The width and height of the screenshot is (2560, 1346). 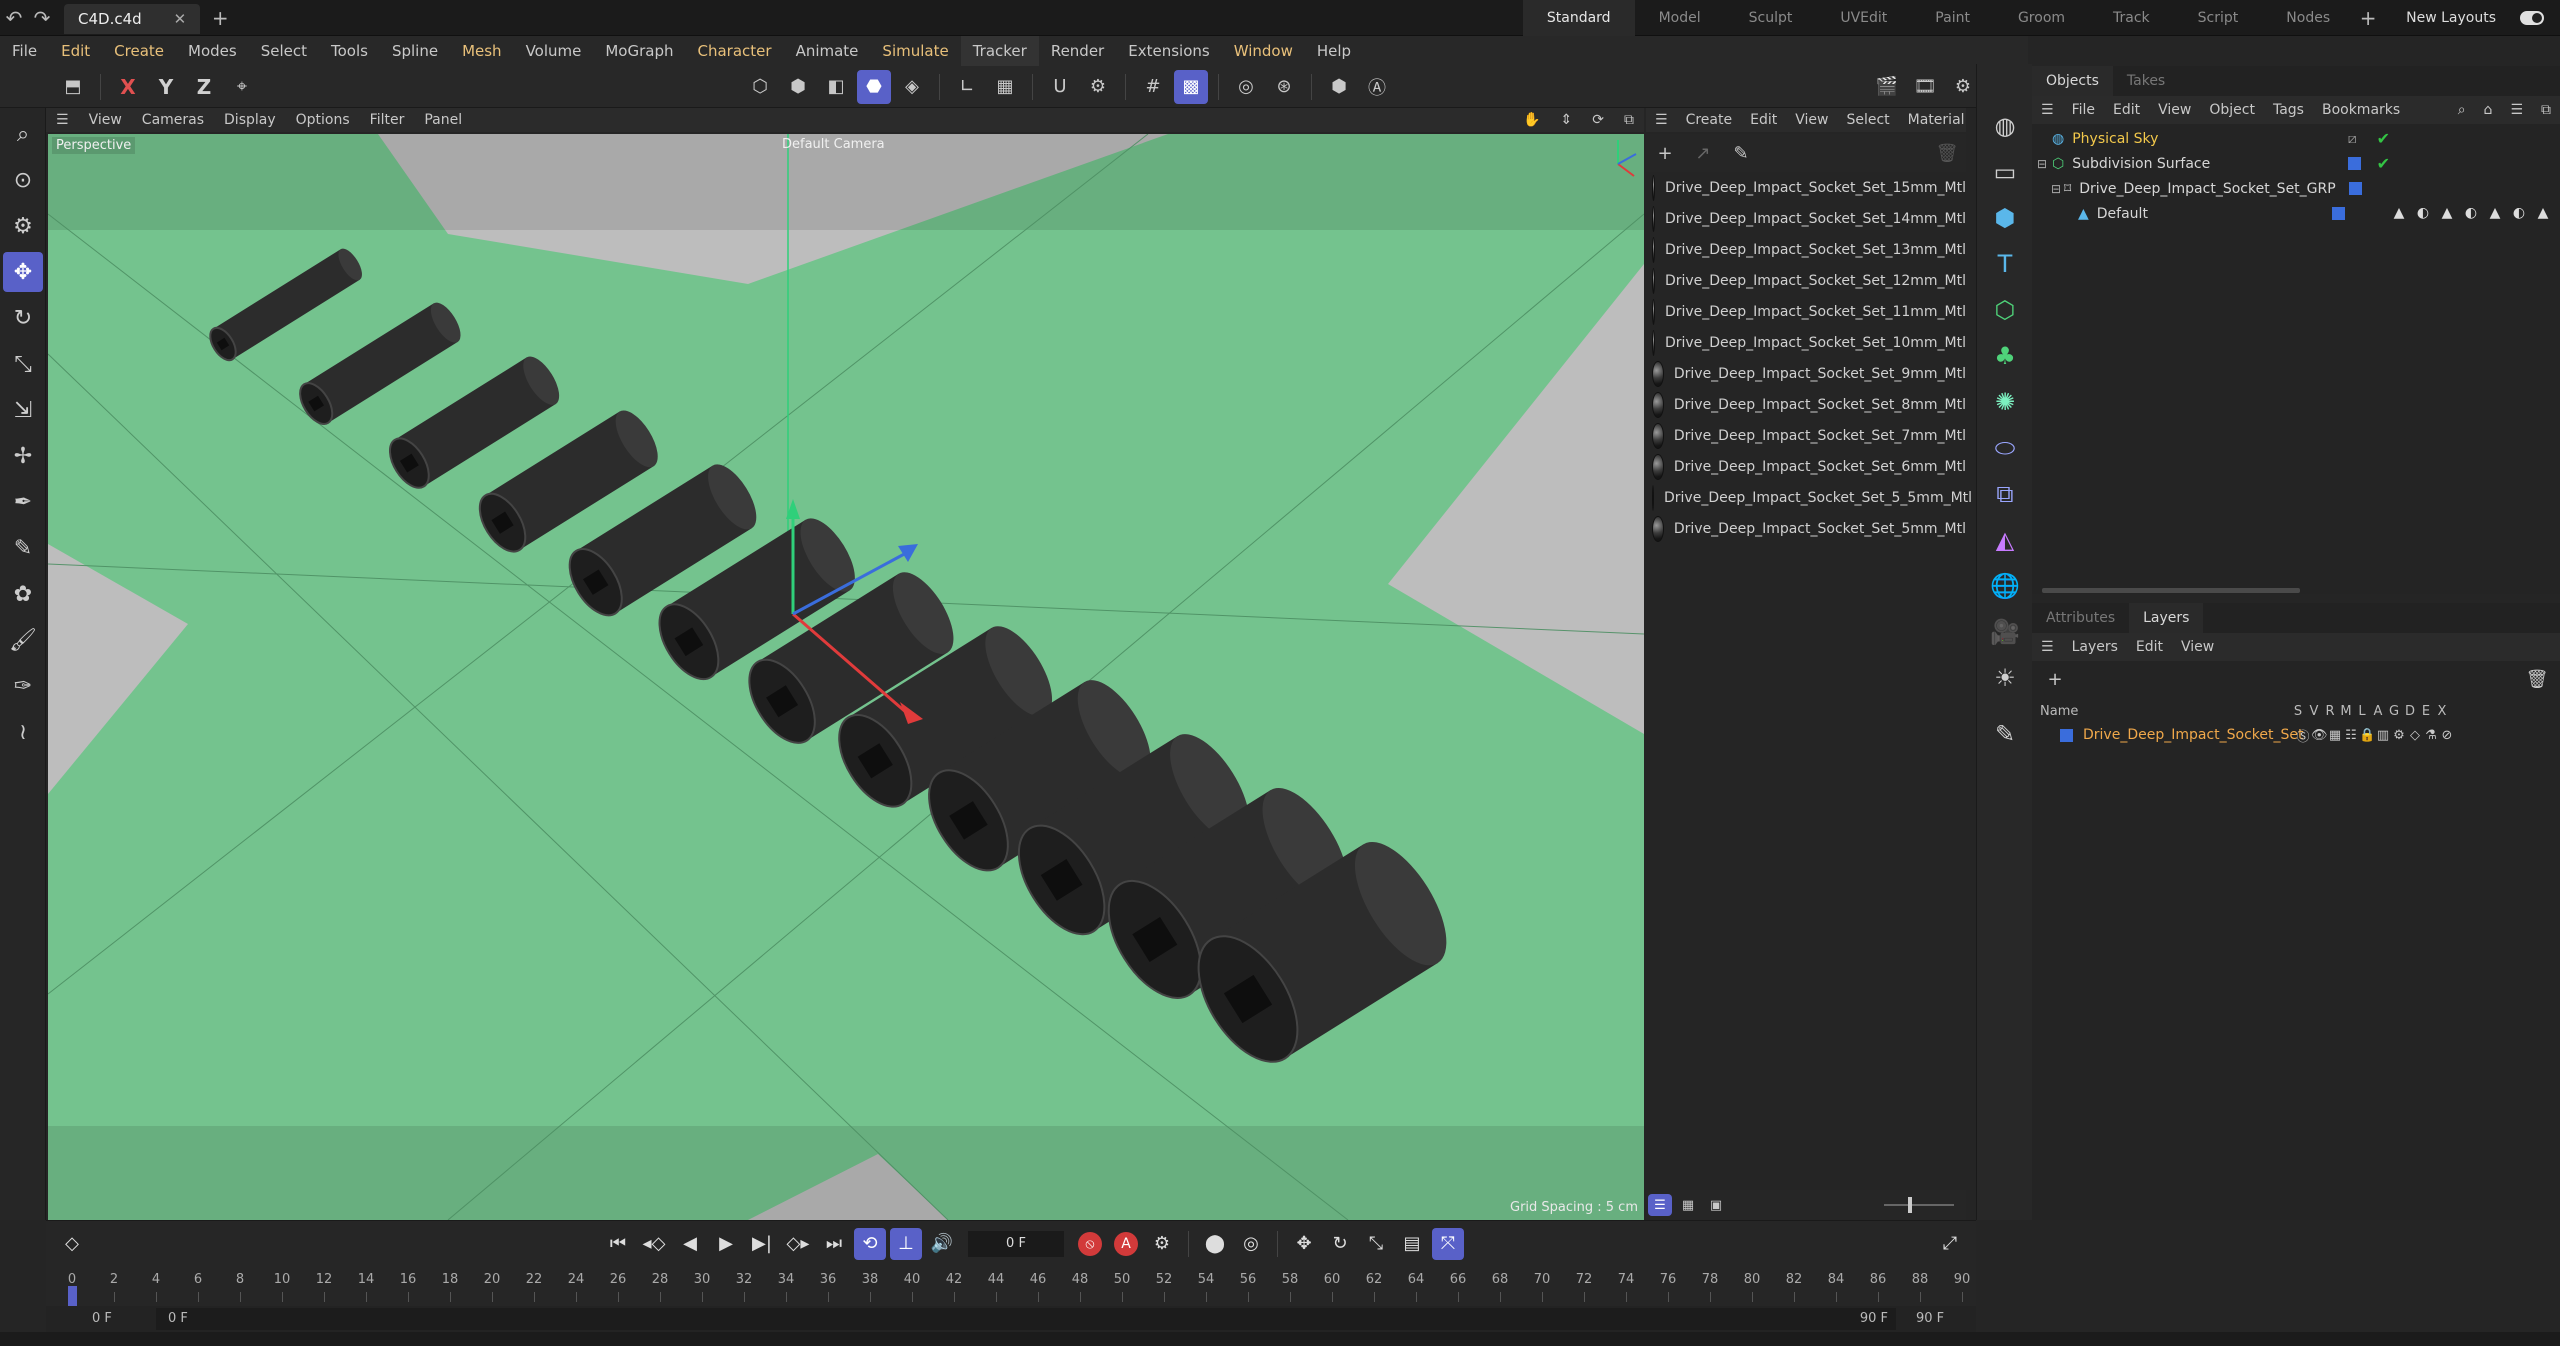 What do you see at coordinates (2471, 214) in the screenshot?
I see `material-tag-icon: ◐` at bounding box center [2471, 214].